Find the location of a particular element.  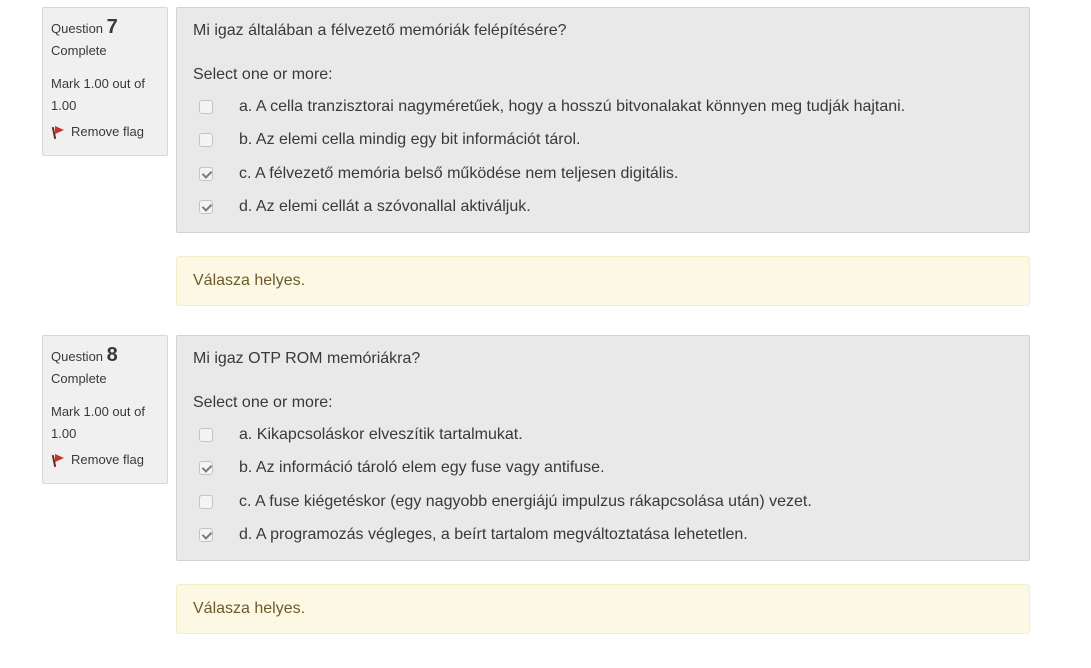

question-number: 7 is located at coordinates (112, 27).